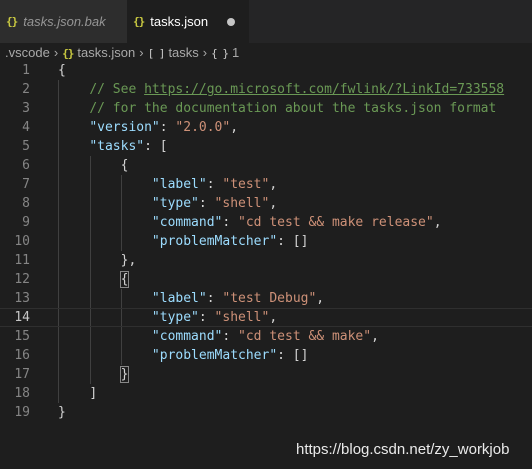 The height and width of the screenshot is (469, 532). Describe the element at coordinates (22, 260) in the screenshot. I see `line-number: 11` at that location.